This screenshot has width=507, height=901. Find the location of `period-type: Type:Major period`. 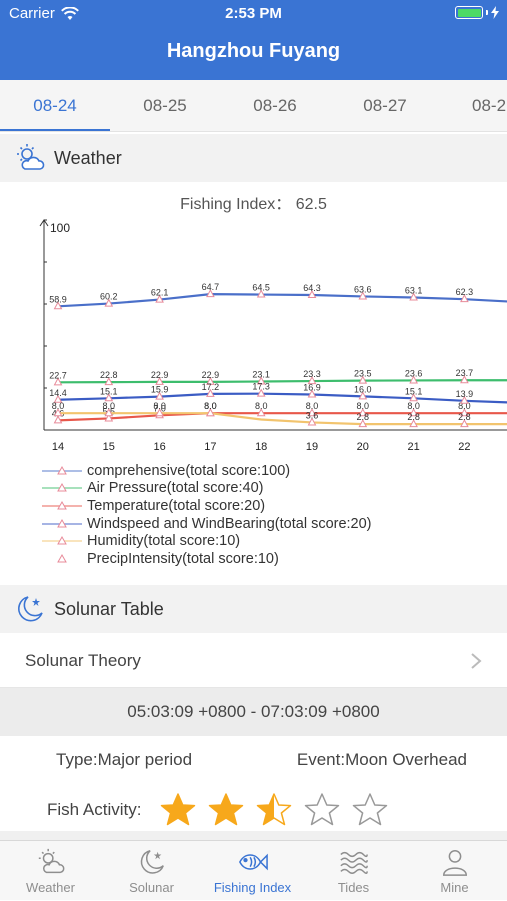

period-type: Type:Major period is located at coordinates (124, 759).